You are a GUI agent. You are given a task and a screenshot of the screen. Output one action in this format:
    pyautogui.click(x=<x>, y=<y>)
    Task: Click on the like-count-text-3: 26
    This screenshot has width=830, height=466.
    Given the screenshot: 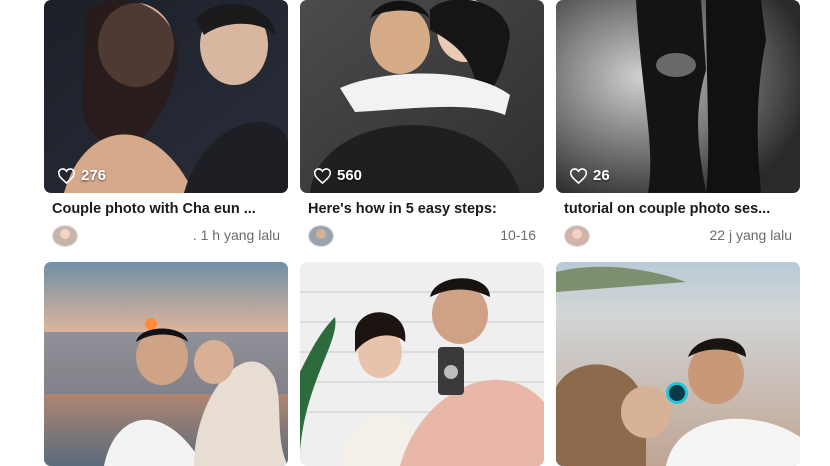 What is the action you would take?
    pyautogui.click(x=601, y=175)
    